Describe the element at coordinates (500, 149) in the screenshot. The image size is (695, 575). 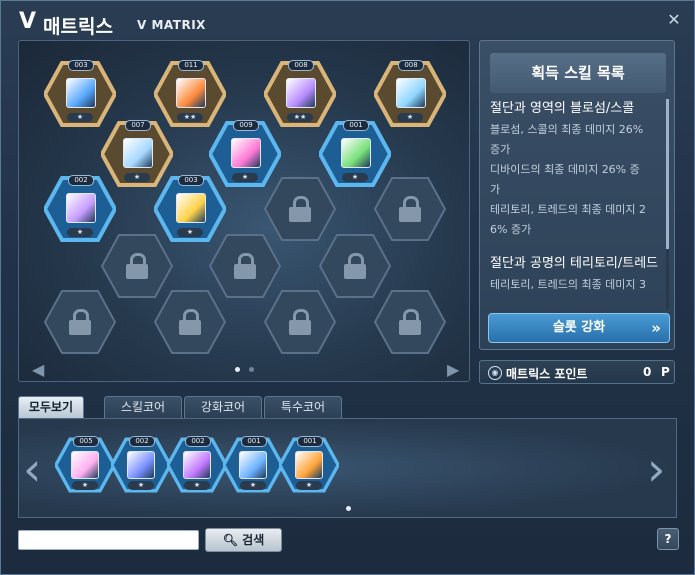
I see `skill-entry-line: 증가` at that location.